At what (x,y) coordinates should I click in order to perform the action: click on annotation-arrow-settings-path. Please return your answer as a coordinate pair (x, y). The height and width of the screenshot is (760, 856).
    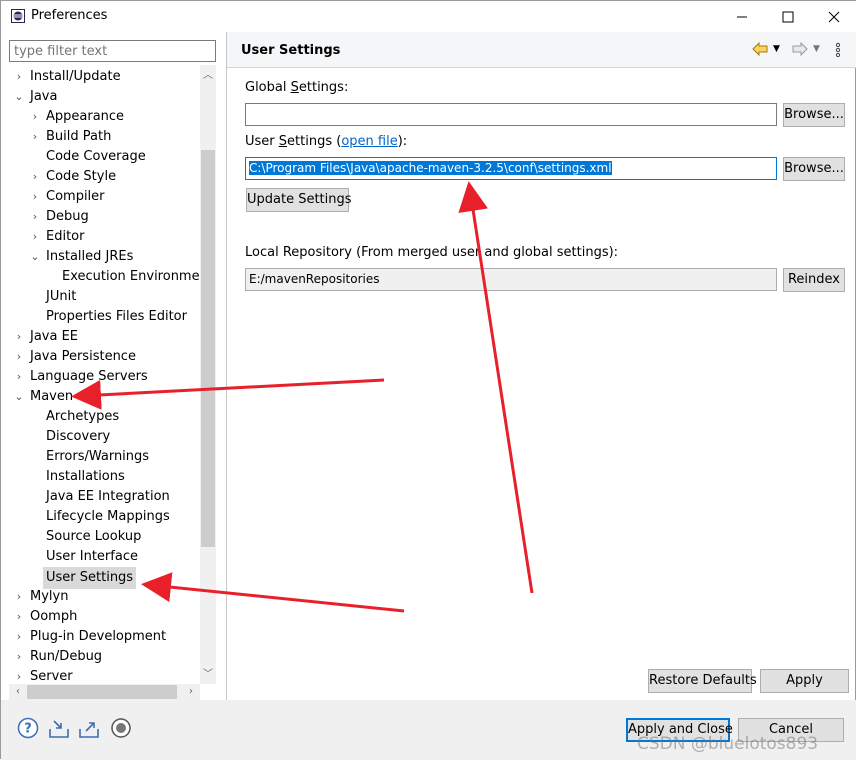
    Looking at the image, I should click on (496, 387).